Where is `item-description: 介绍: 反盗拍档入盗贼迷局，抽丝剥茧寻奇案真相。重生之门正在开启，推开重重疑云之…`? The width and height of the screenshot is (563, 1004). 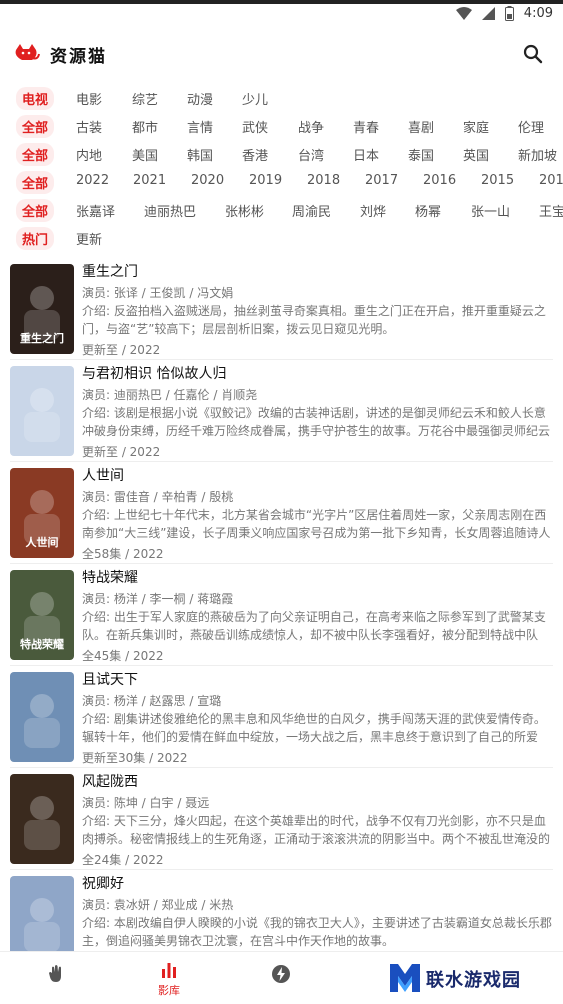
item-description: 介绍: 反盗拍档入盗贼迷局，抽丝剥茧寻奇案真相。重生之门正在开启，推开重重疑云之… is located at coordinates (314, 320).